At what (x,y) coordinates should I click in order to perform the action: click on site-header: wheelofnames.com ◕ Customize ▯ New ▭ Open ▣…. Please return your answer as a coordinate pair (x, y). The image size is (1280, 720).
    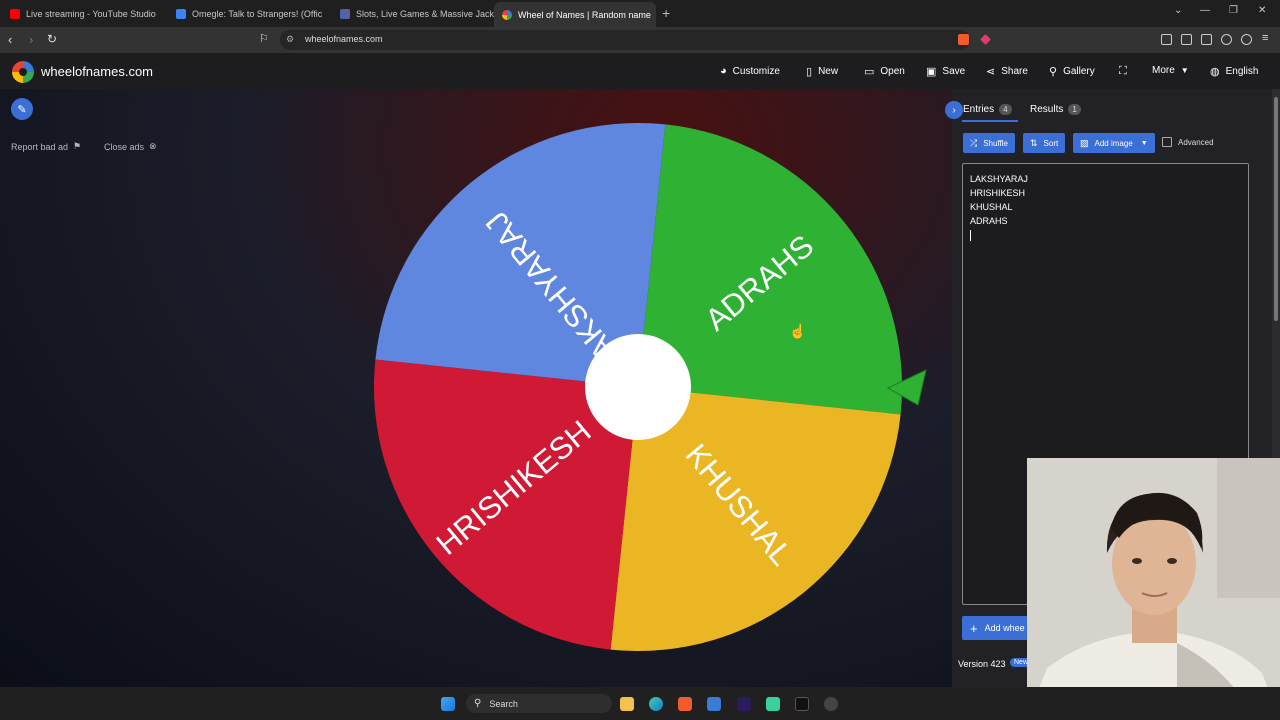
    Looking at the image, I should click on (640, 71).